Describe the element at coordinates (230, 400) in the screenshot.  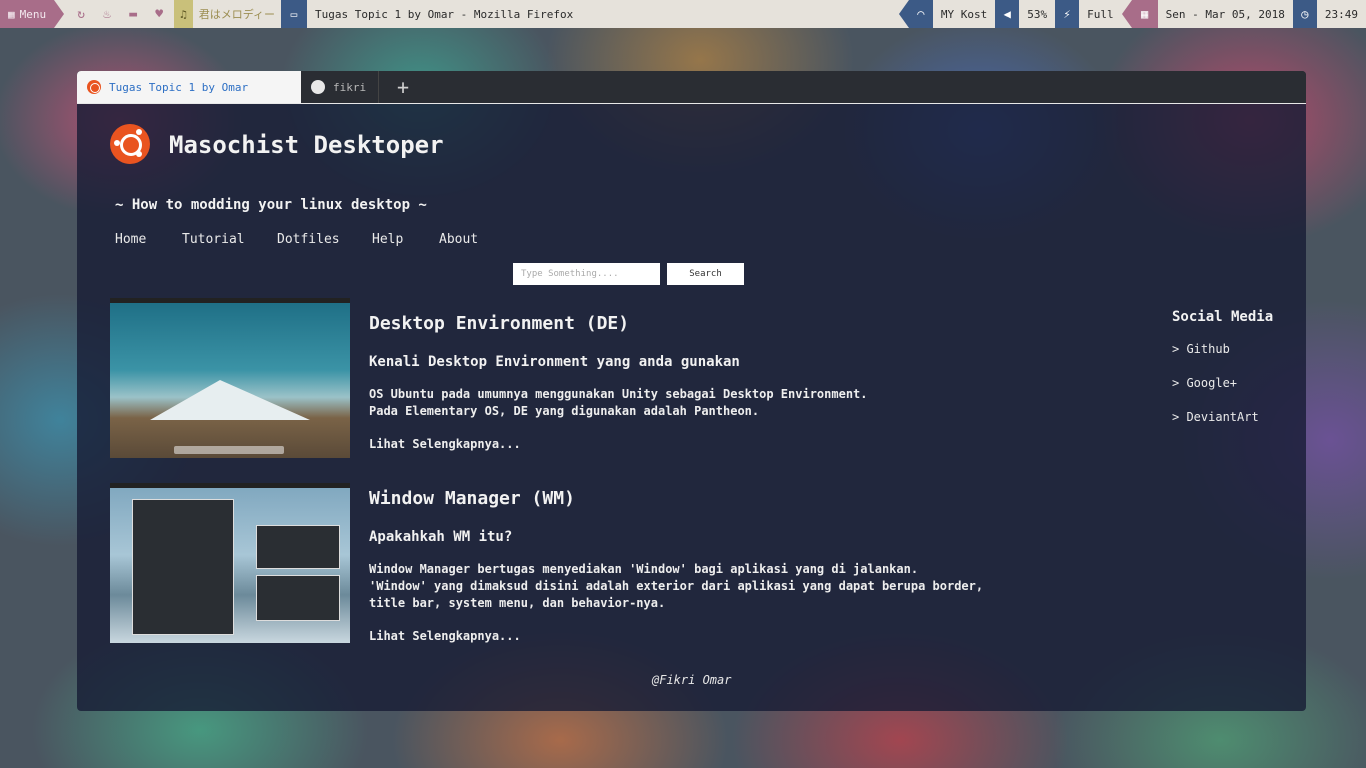
I see `mountain-shape` at that location.